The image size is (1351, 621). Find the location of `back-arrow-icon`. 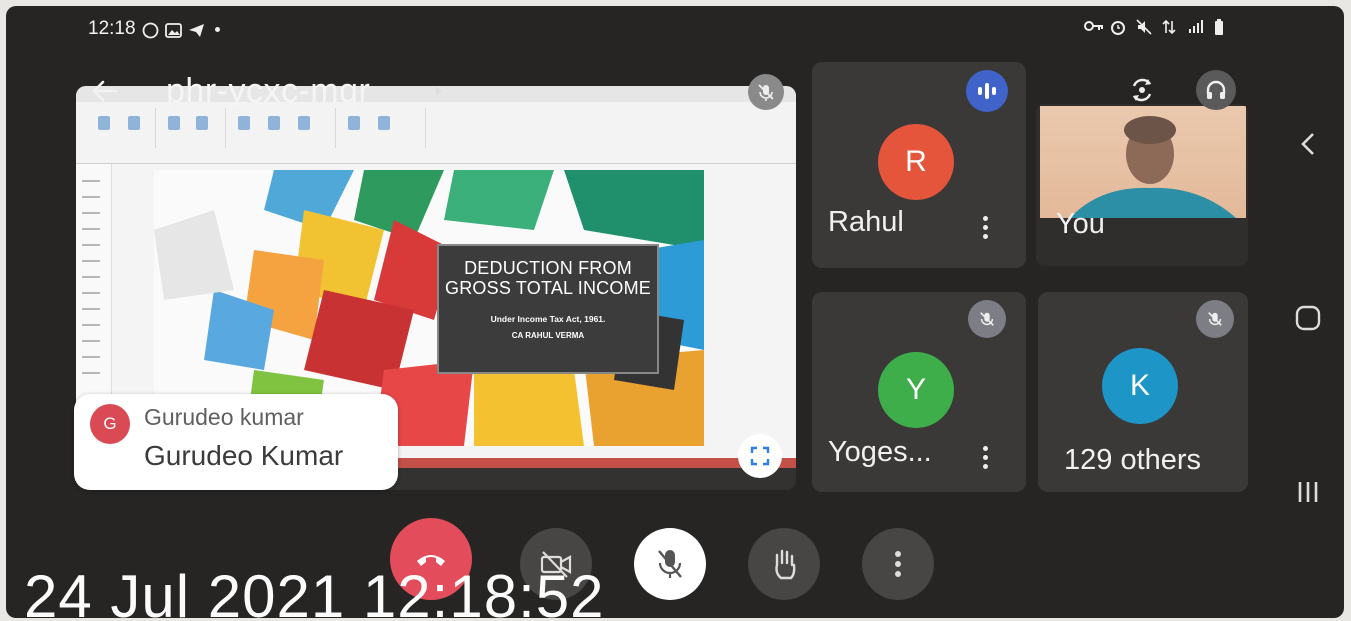

back-arrow-icon is located at coordinates (105, 91).